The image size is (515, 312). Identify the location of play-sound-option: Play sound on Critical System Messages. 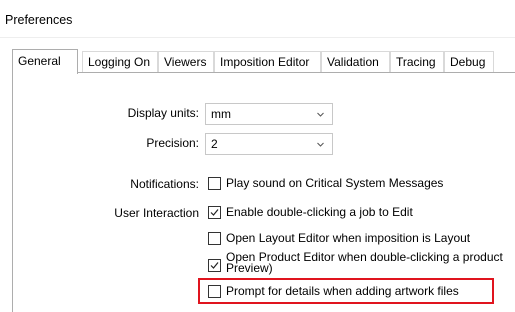
(358, 184).